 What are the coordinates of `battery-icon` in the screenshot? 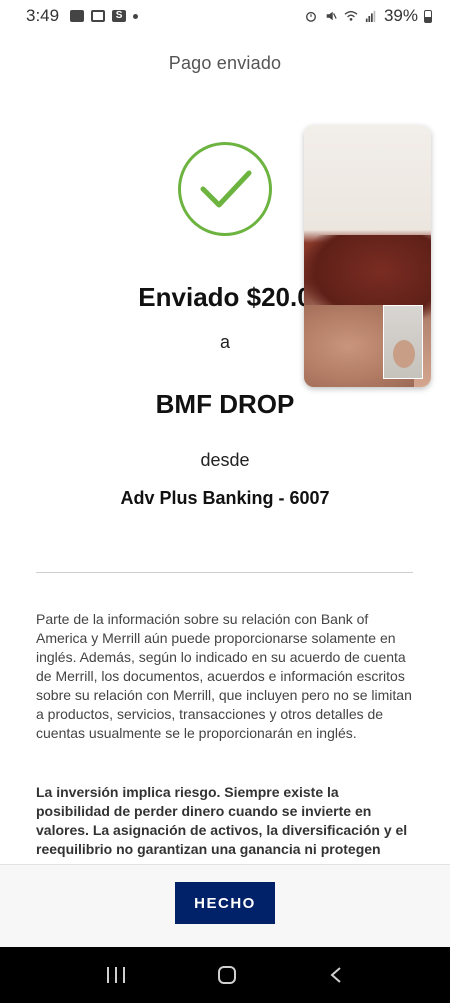 It's located at (428, 16).